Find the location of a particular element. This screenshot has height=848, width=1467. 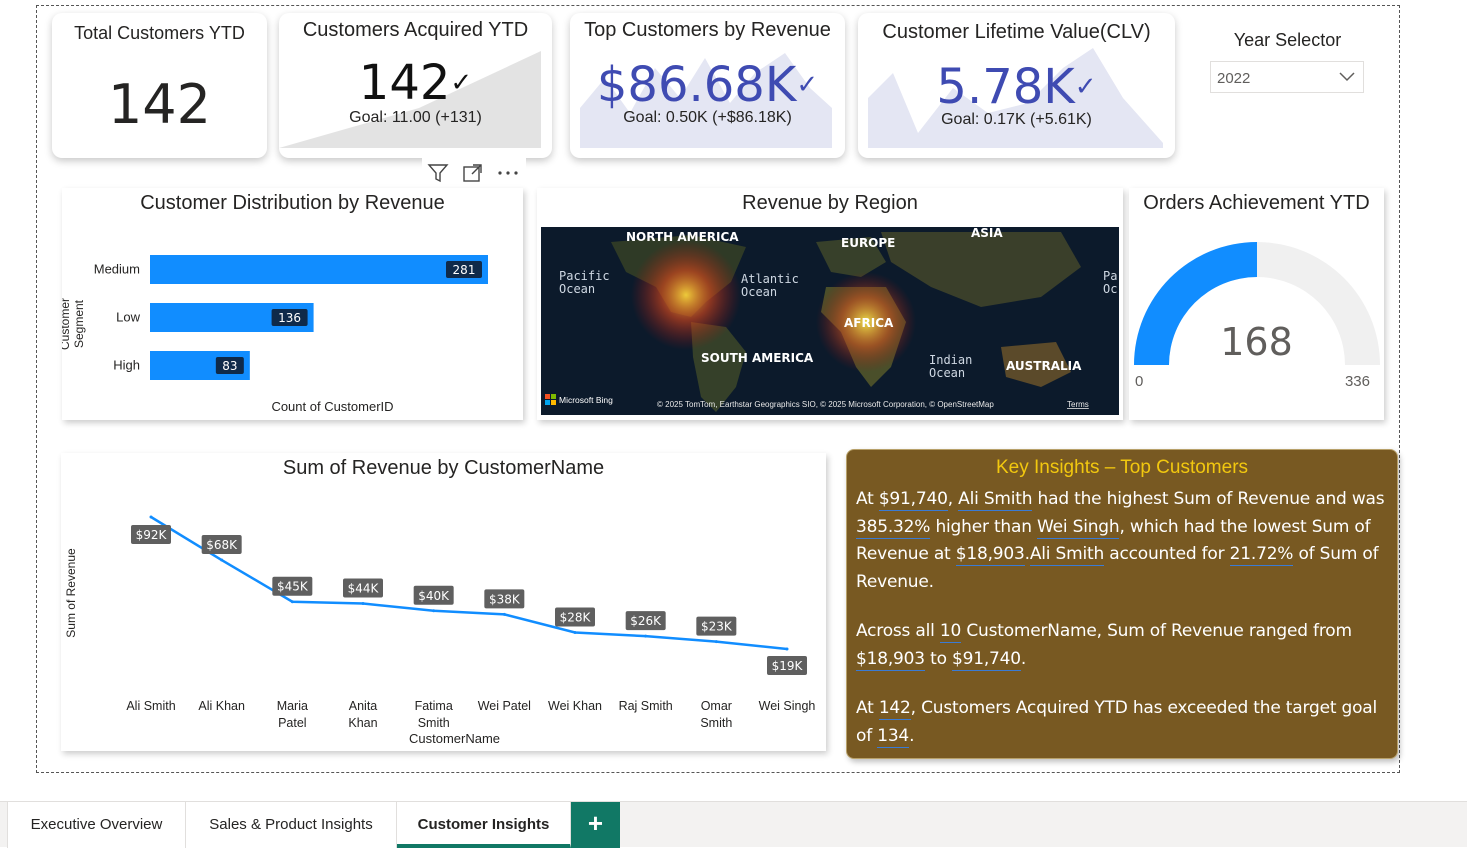

year-selector-title: Year Selector is located at coordinates (1287, 40).